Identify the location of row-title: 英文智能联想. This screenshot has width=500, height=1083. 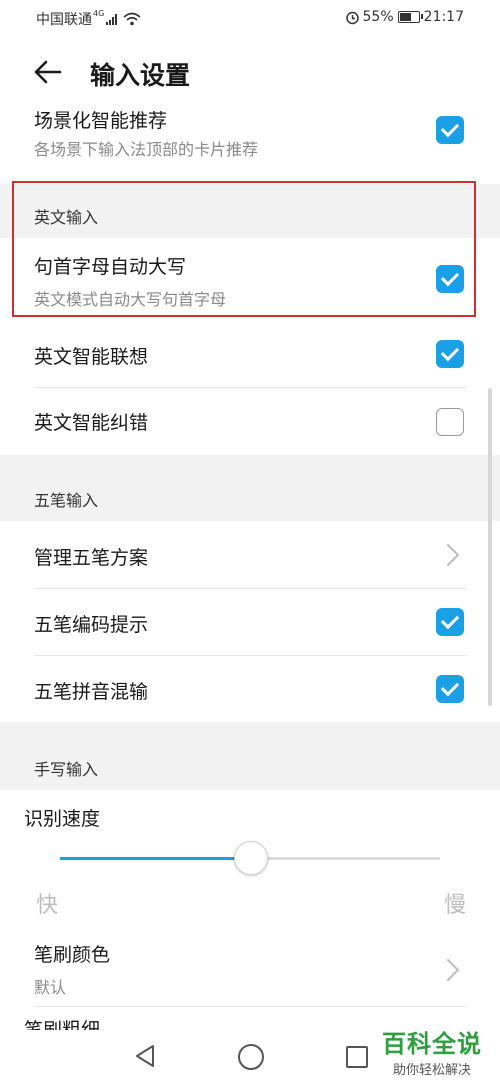
(91, 357).